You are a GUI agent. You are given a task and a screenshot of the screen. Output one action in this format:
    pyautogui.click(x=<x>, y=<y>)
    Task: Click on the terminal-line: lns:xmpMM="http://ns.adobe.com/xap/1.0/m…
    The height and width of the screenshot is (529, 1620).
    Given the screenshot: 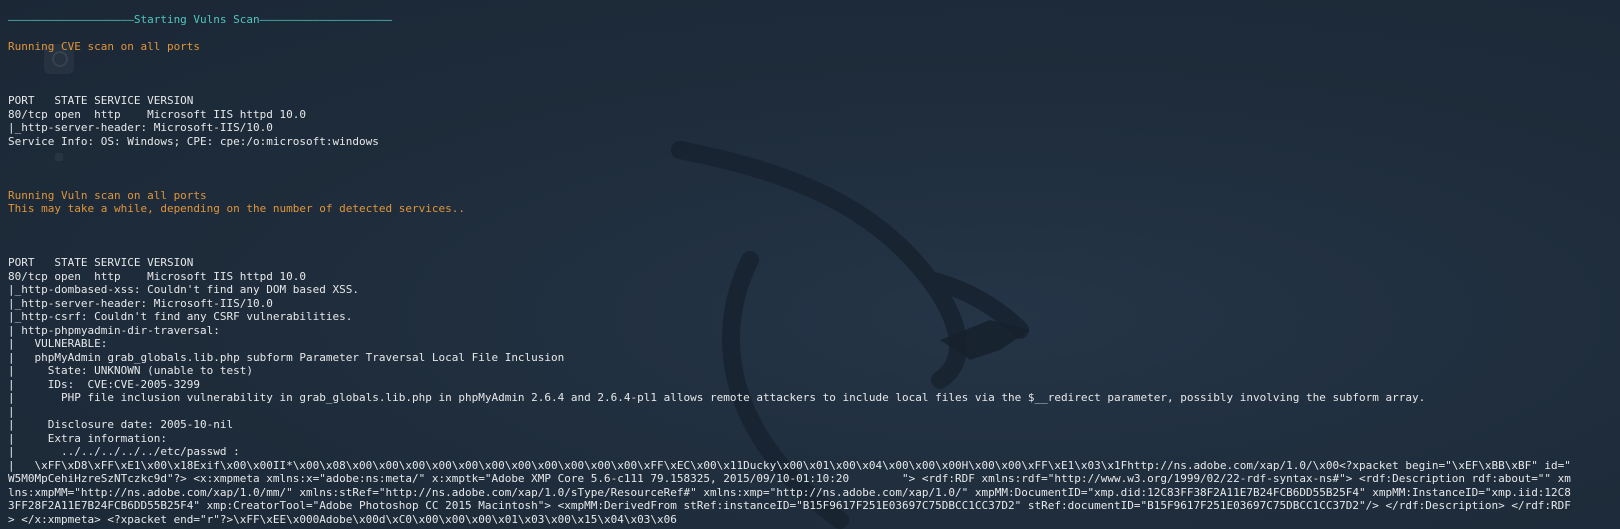 What is the action you would take?
    pyautogui.click(x=789, y=492)
    